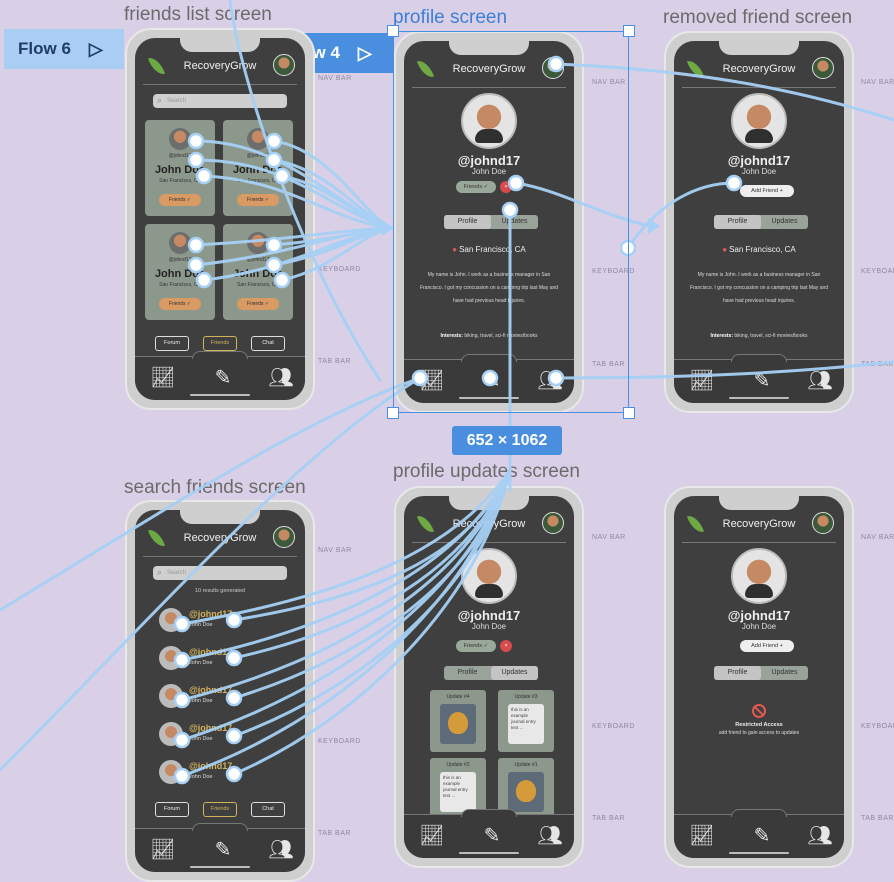  What do you see at coordinates (654, 226) in the screenshot?
I see `arrowhead` at bounding box center [654, 226].